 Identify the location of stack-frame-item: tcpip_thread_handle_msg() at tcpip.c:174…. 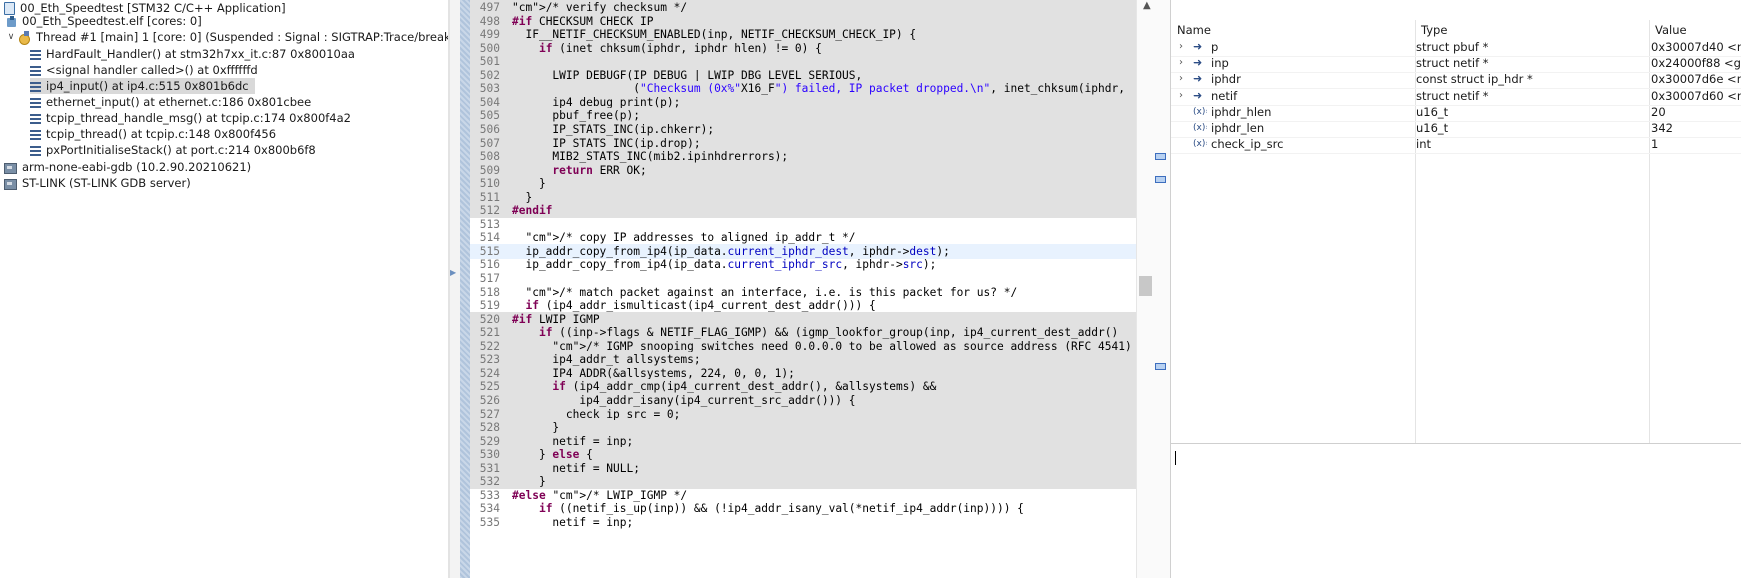
(190, 118).